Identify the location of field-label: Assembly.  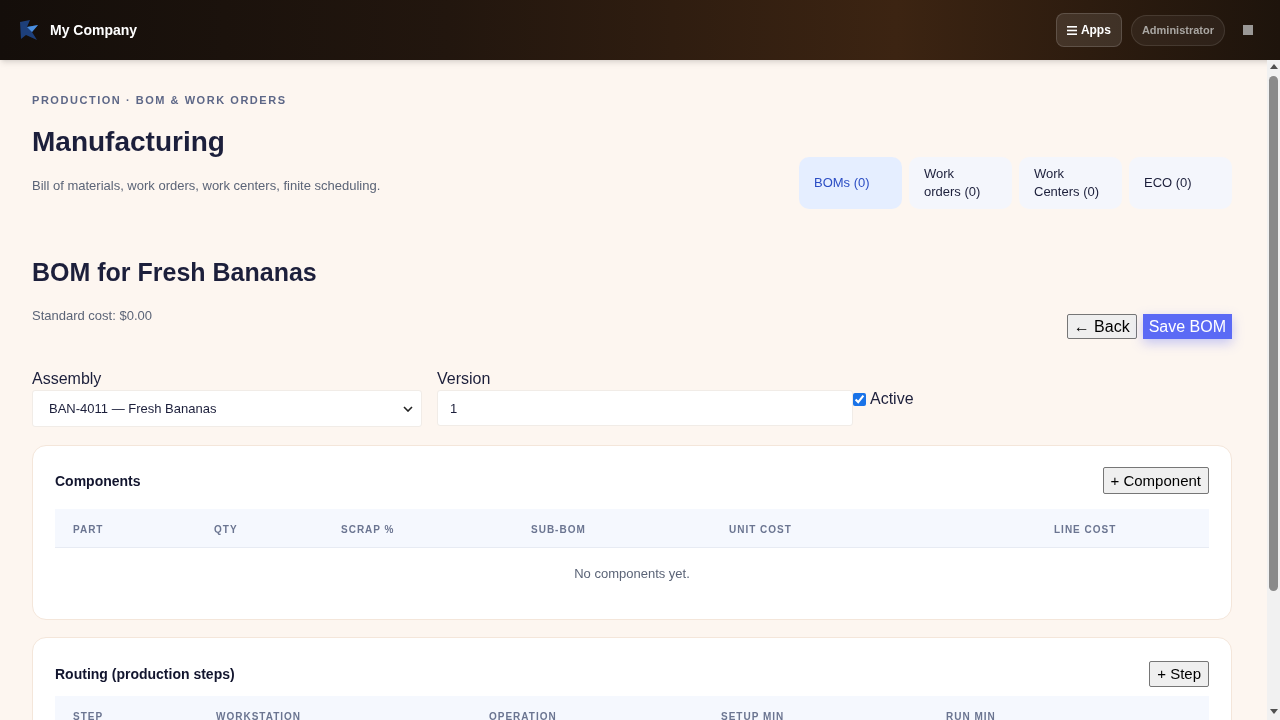
(67, 379).